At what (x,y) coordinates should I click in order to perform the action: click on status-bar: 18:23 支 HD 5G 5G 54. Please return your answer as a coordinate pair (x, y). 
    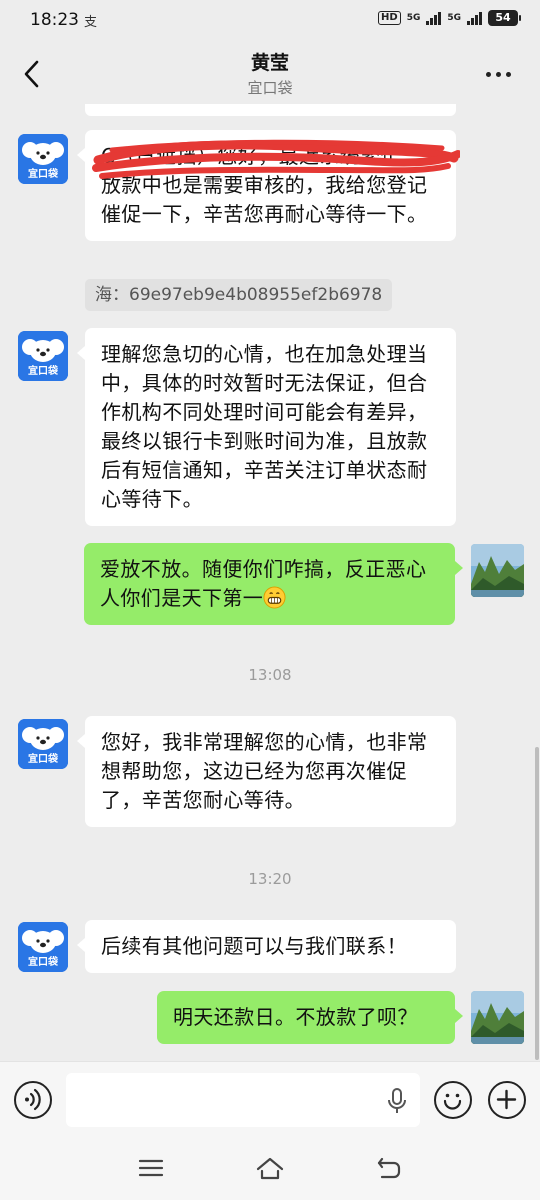
    Looking at the image, I should click on (270, 20).